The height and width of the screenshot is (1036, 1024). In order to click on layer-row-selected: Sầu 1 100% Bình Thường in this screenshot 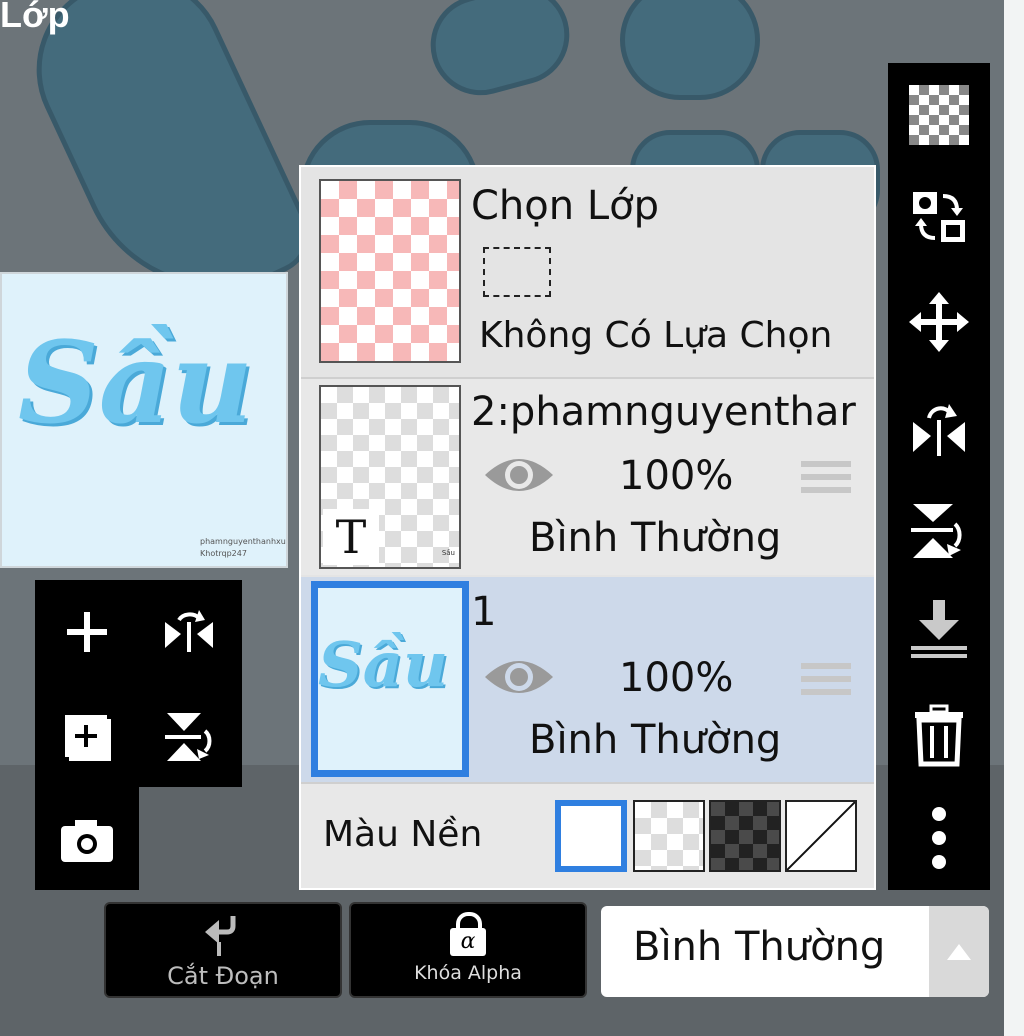, I will do `click(587, 679)`.